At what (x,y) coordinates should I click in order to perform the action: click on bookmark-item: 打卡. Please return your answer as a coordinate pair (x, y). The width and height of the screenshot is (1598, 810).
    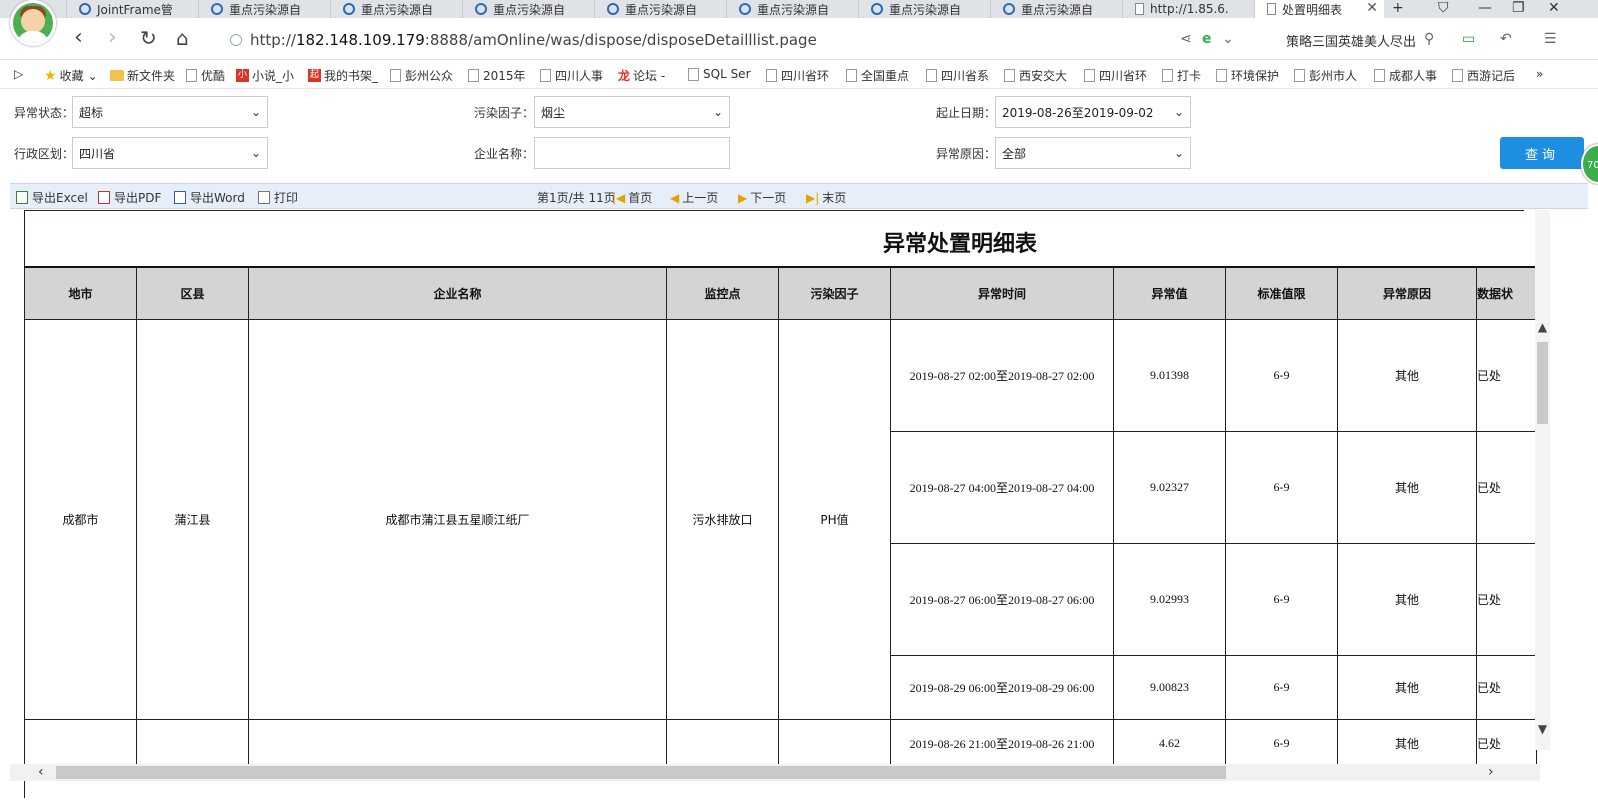
    Looking at the image, I should click on (1181, 75).